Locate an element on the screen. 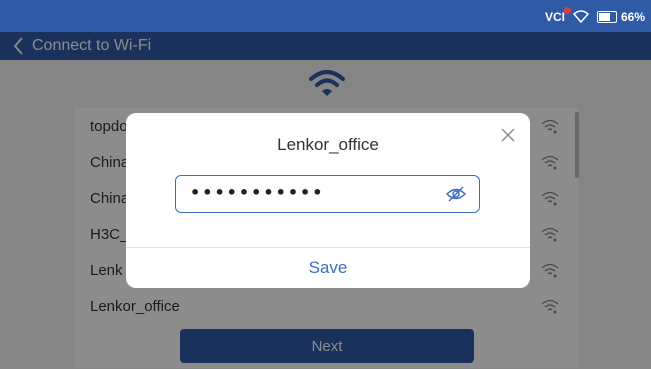 The image size is (651, 369). close-icon is located at coordinates (508, 135).